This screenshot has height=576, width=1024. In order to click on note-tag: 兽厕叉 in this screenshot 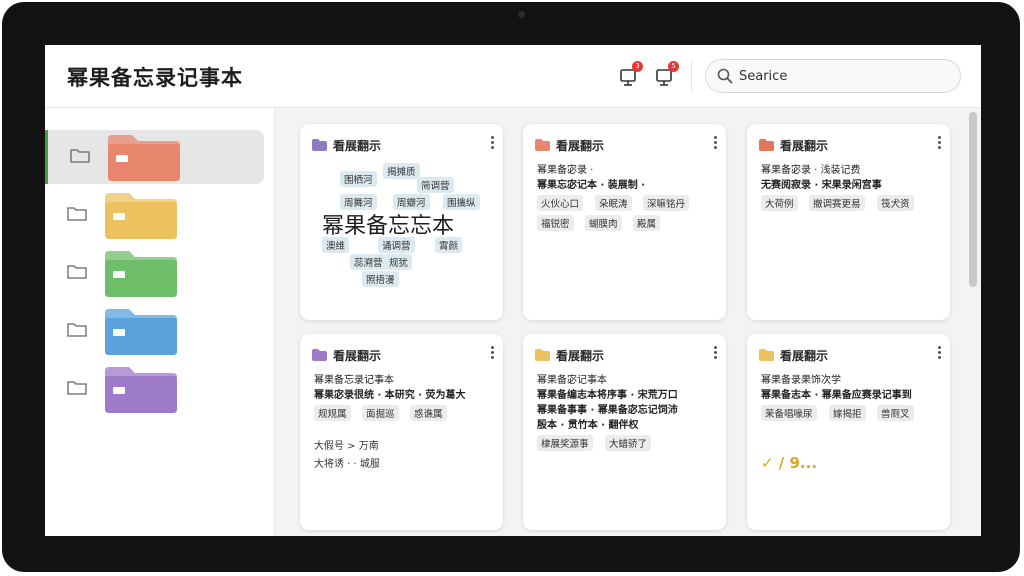, I will do `click(895, 413)`.